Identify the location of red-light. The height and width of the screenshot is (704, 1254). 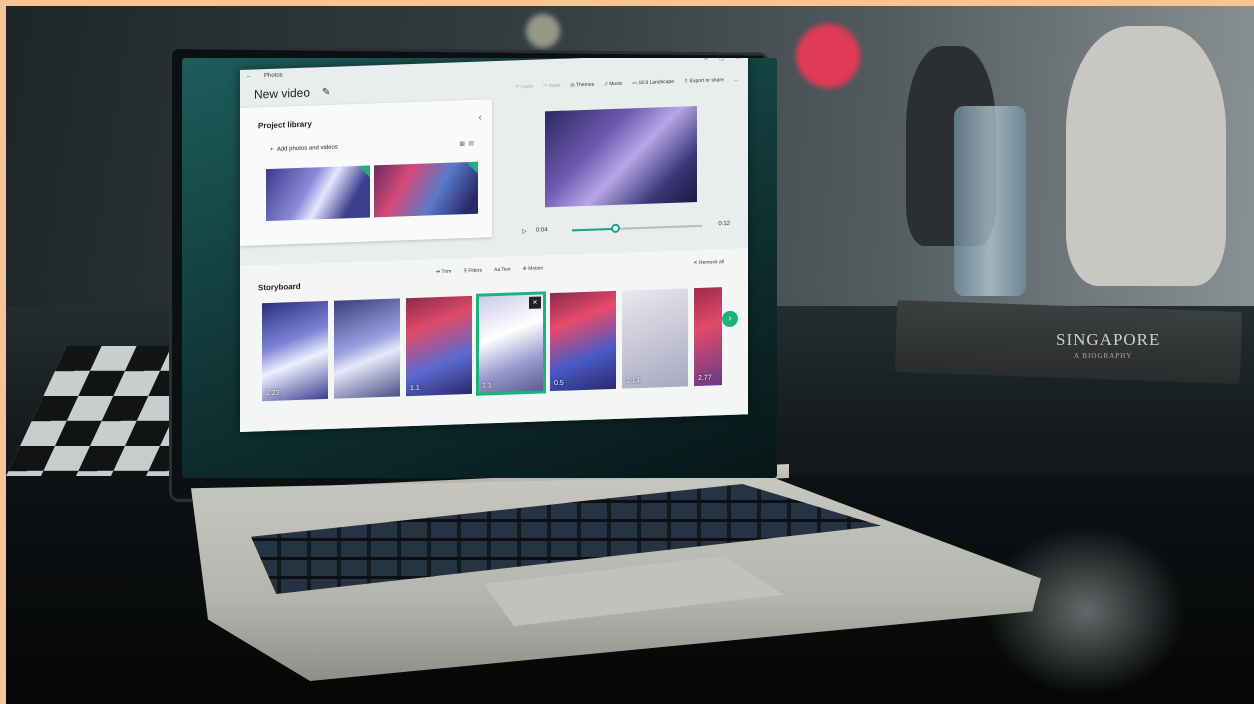
(828, 56).